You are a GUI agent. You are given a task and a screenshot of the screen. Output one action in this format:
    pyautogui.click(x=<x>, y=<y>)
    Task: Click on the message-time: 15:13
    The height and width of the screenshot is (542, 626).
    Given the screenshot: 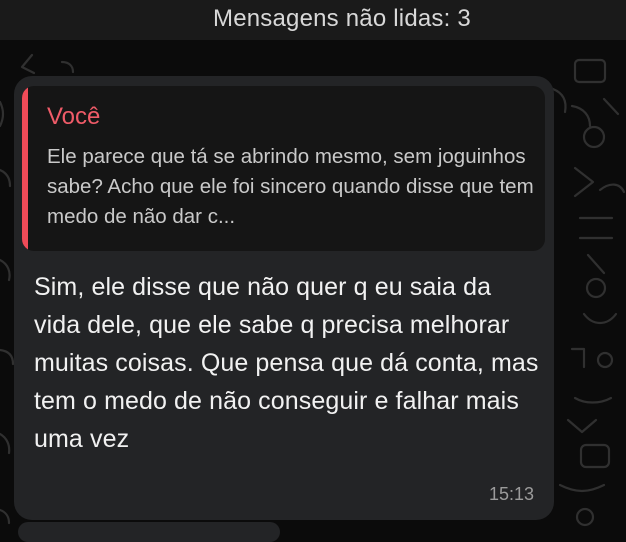 What is the action you would take?
    pyautogui.click(x=511, y=494)
    